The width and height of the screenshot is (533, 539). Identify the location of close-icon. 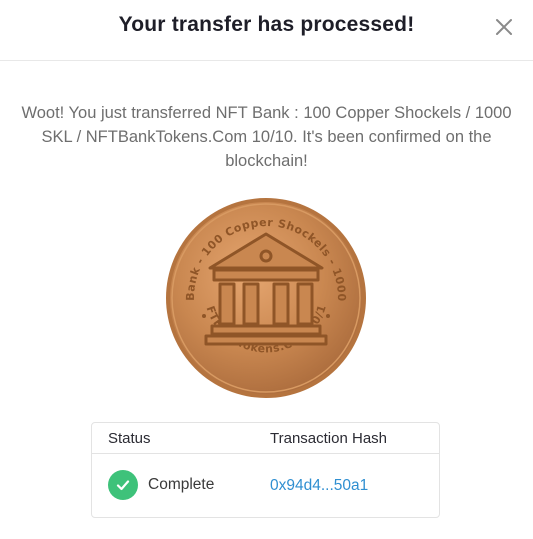
(504, 27).